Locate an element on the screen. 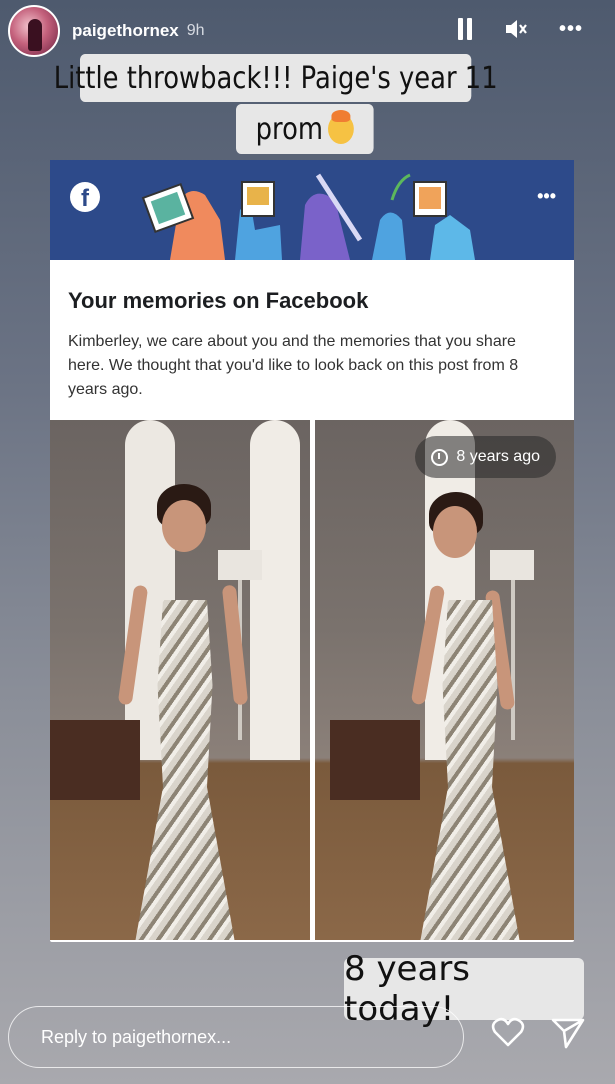 Image resolution: width=615 pixels, height=1084 pixels. time-ago-text: 8 years ago is located at coordinates (498, 456).